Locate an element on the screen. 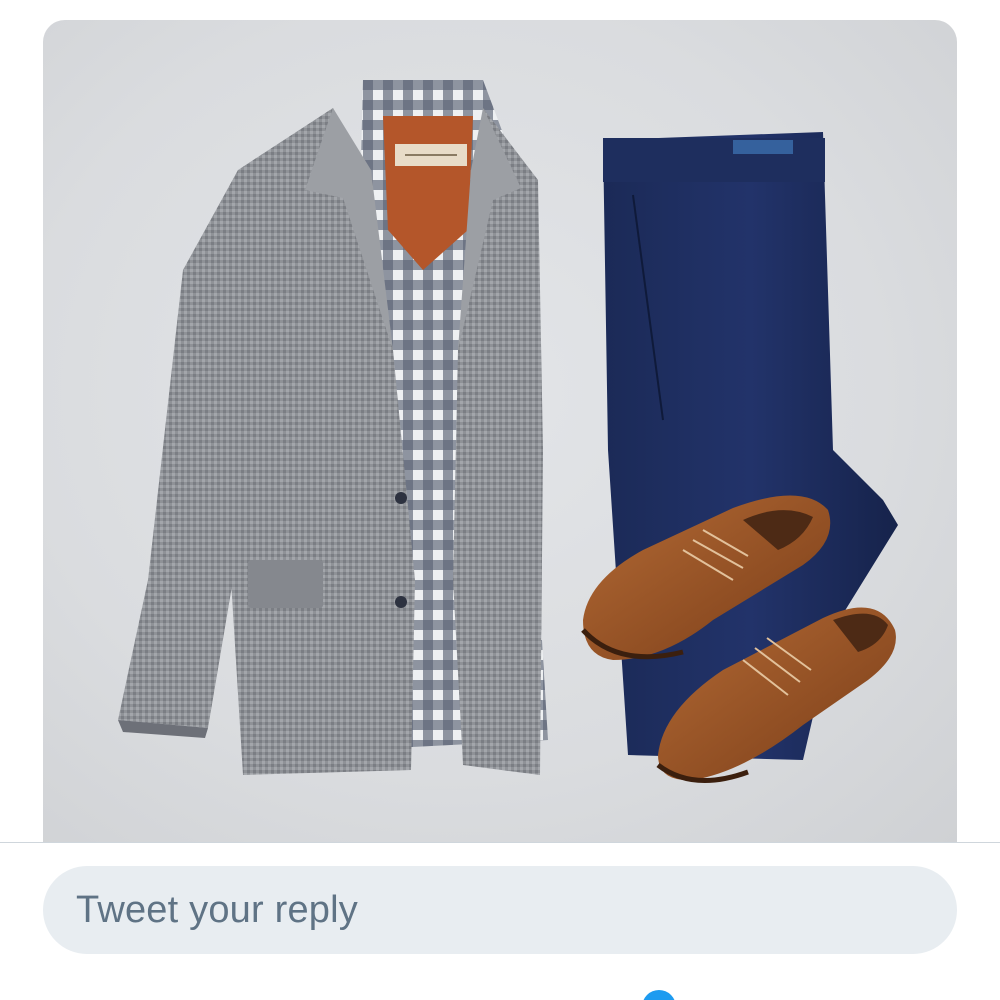  reply-placeholder: Tweet your reply is located at coordinates (217, 909).